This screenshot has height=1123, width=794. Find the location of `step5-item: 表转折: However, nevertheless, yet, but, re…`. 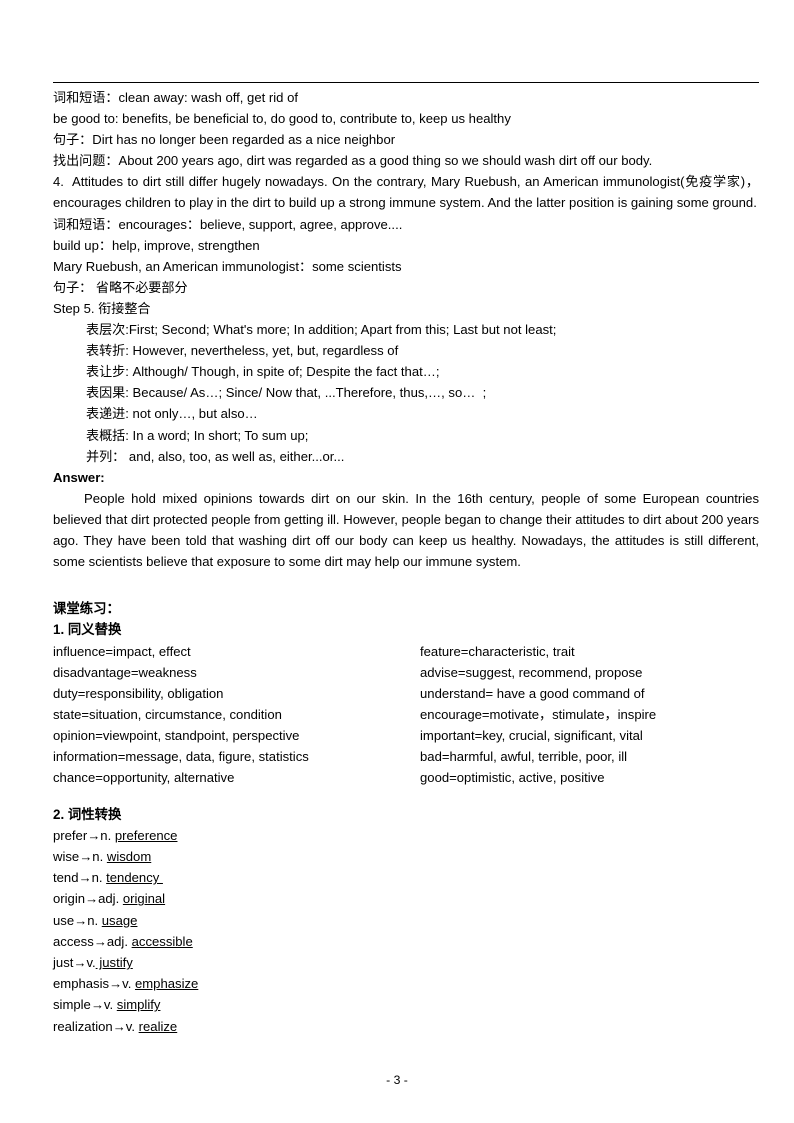

step5-item: 表转折: However, nevertheless, yet, but, re… is located at coordinates (242, 351).